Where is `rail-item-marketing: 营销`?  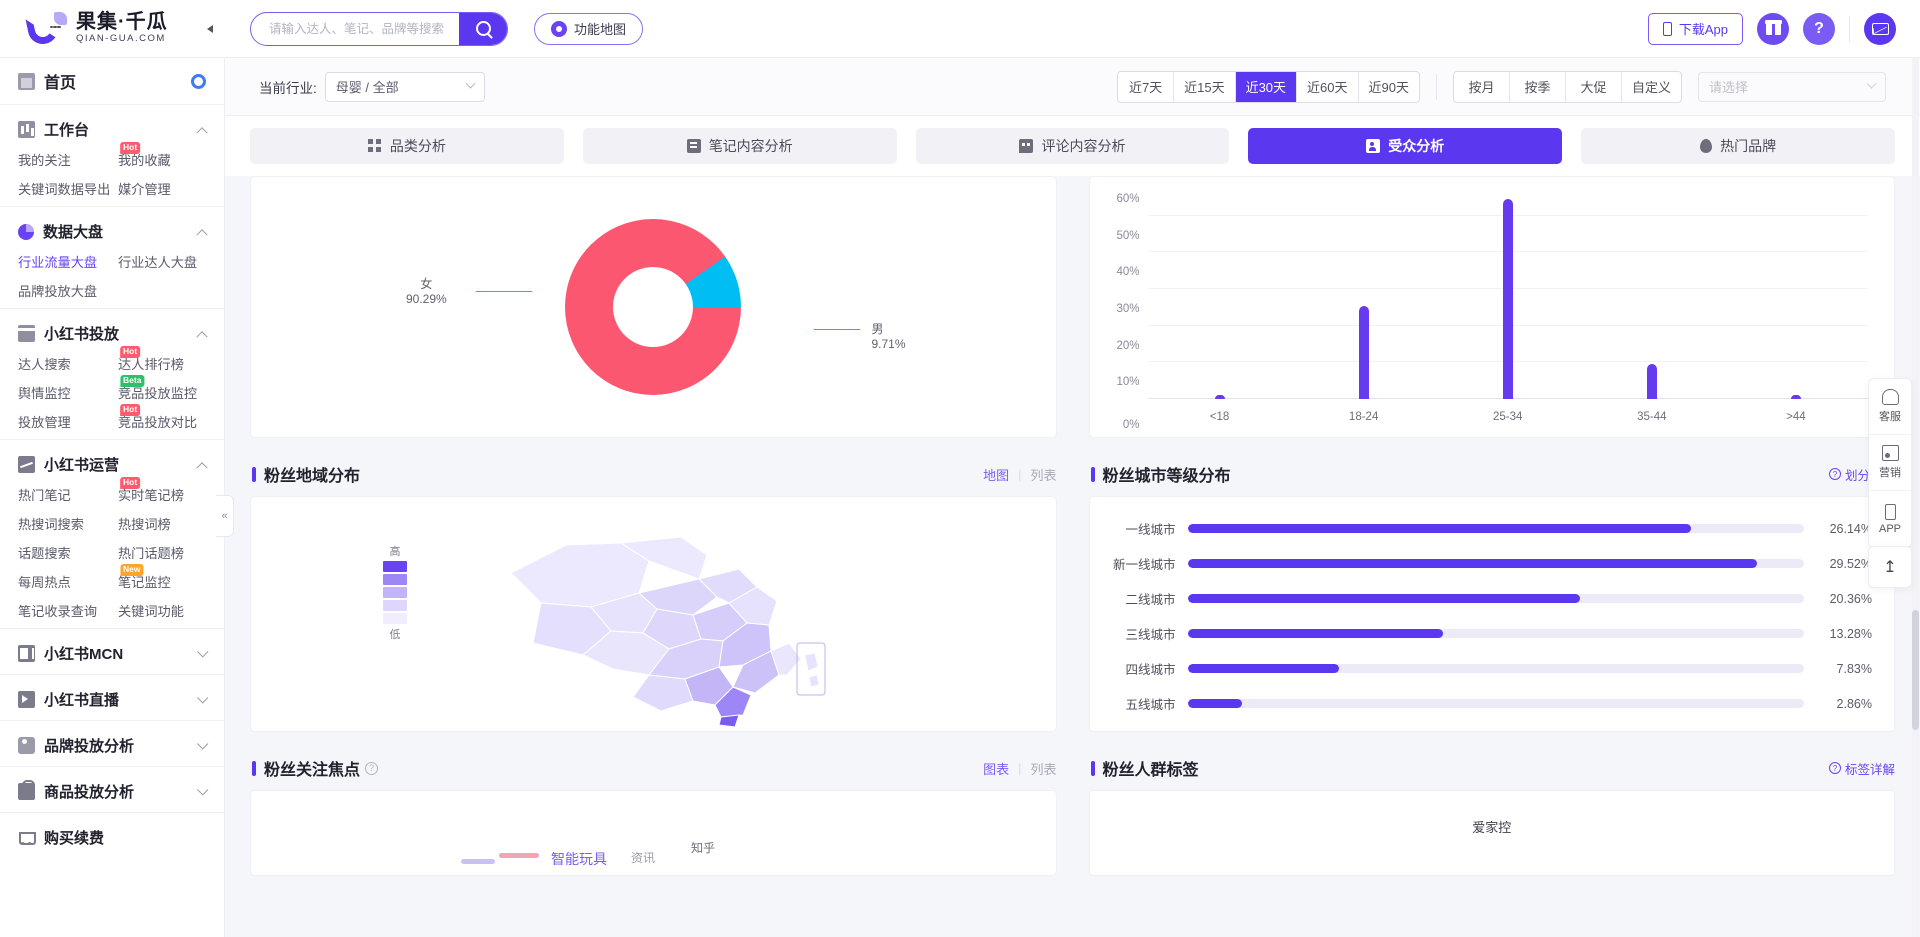
rail-item-marketing: 营销 is located at coordinates (1890, 463).